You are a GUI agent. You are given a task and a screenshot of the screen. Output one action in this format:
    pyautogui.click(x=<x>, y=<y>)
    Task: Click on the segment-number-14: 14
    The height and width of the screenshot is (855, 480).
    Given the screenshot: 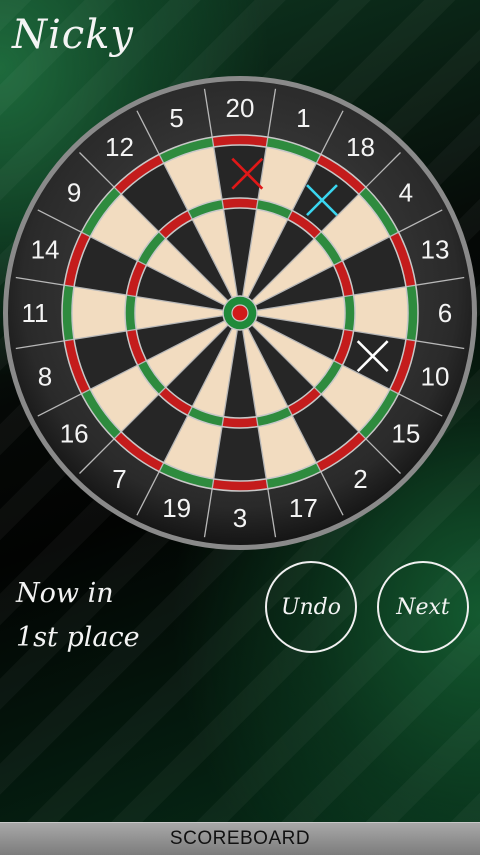 What is the action you would take?
    pyautogui.click(x=45, y=250)
    